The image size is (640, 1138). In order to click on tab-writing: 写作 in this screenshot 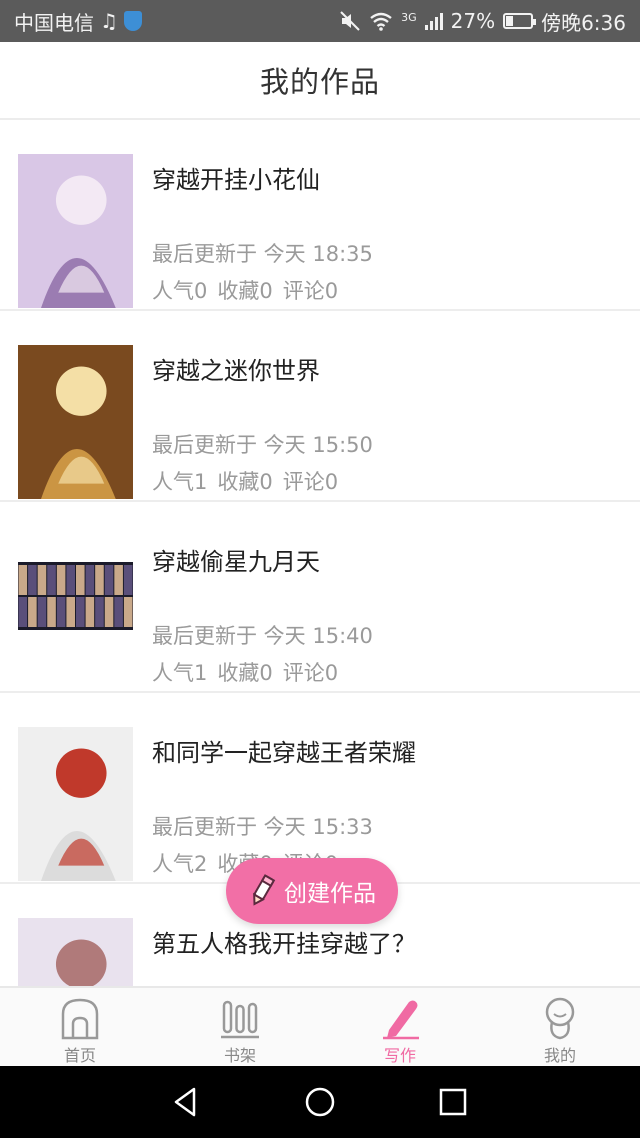, I will do `click(400, 1027)`.